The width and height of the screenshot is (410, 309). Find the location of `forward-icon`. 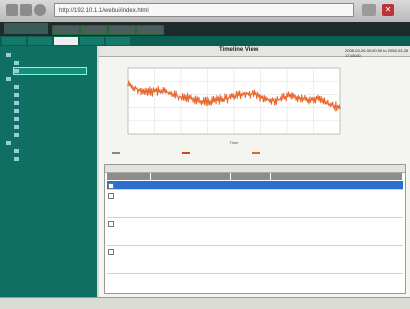

forward-icon is located at coordinates (26, 10).